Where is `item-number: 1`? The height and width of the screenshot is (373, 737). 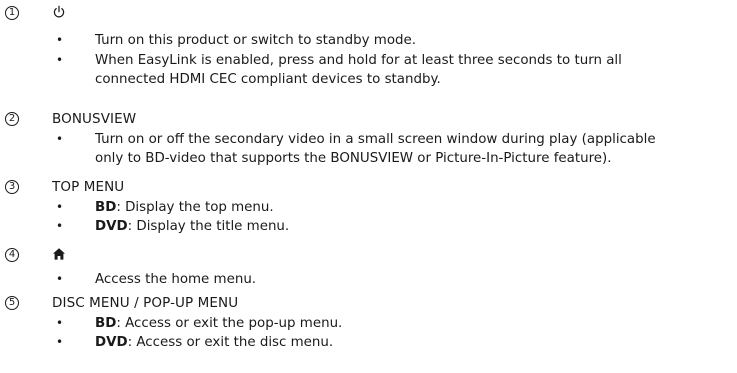 item-number: 1 is located at coordinates (12, 13).